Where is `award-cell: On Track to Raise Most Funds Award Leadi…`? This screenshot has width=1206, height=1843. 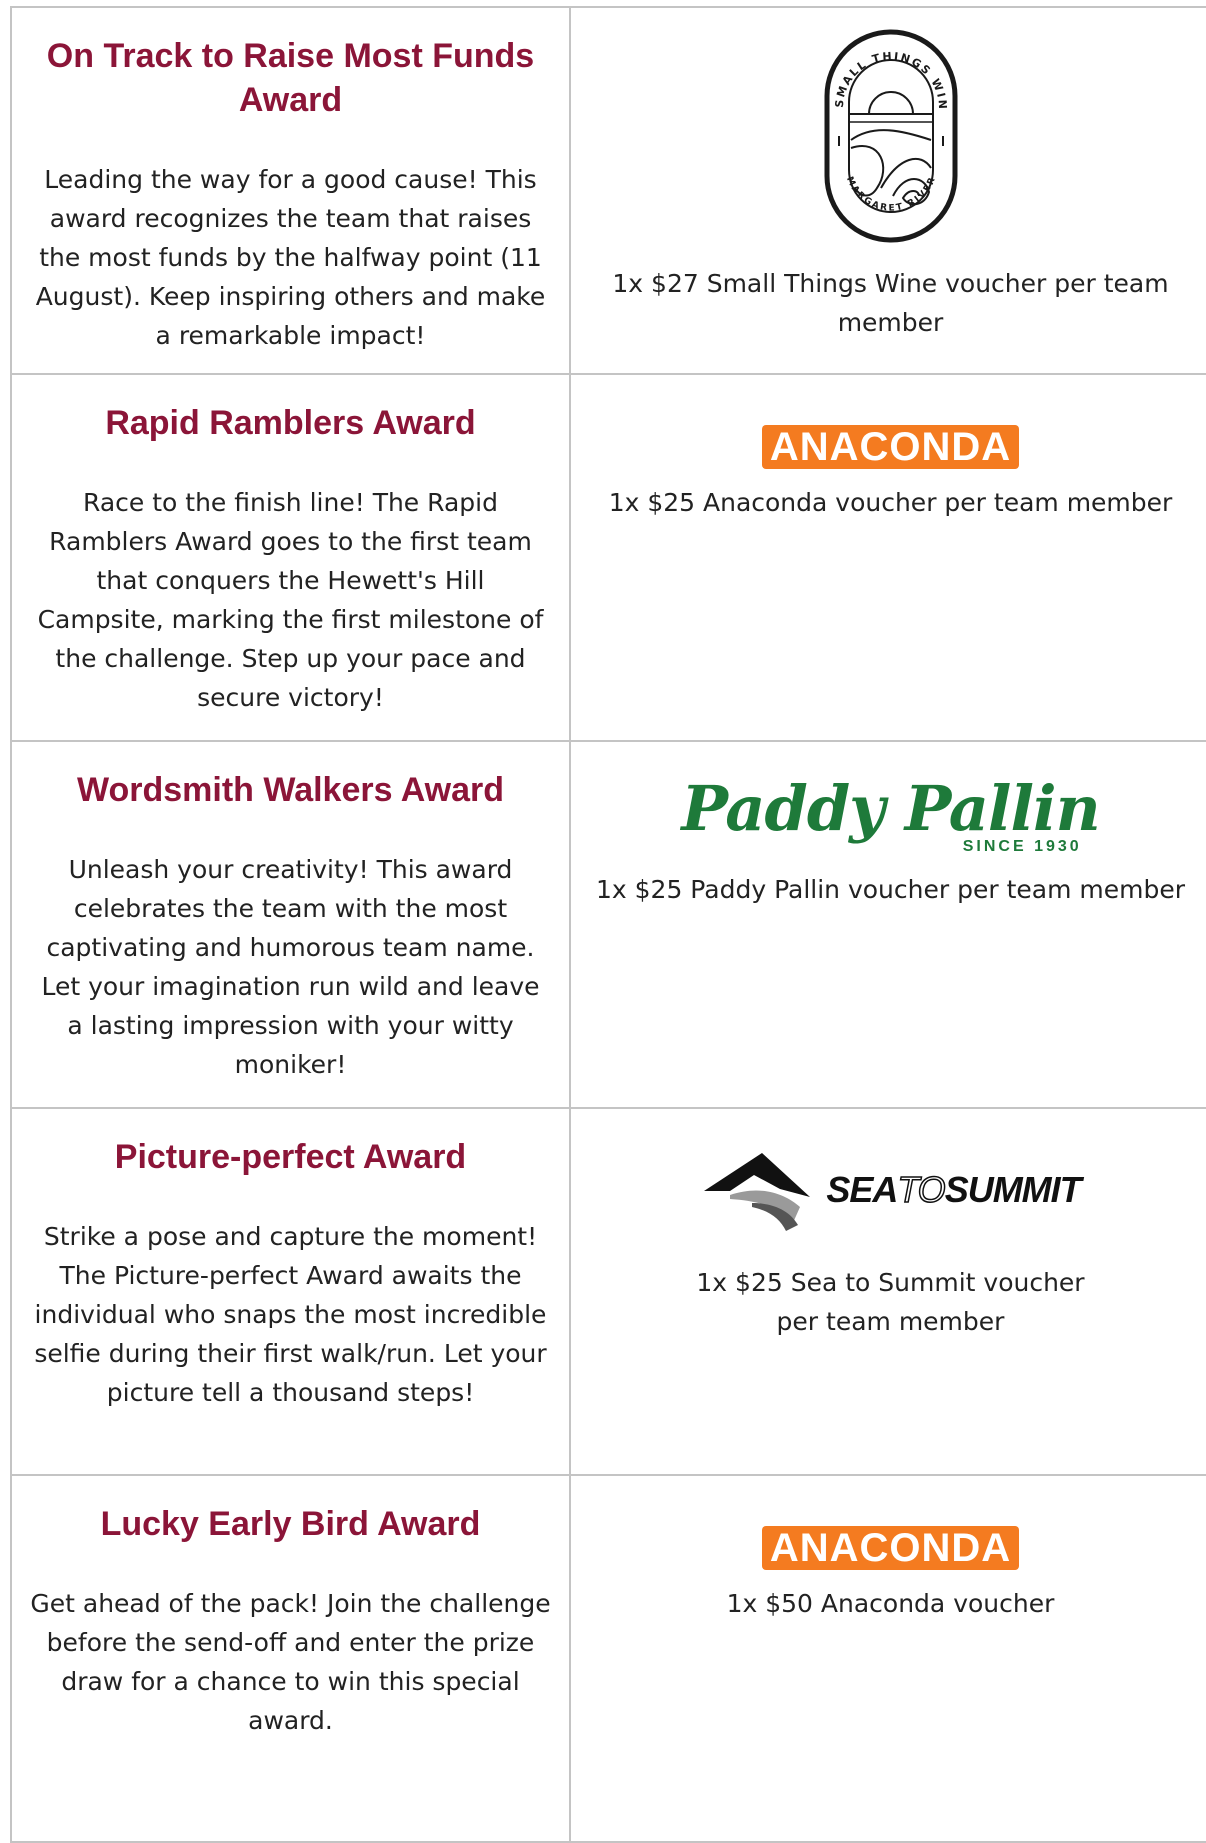 award-cell: On Track to Raise Most Funds Award Leadi… is located at coordinates (290, 190).